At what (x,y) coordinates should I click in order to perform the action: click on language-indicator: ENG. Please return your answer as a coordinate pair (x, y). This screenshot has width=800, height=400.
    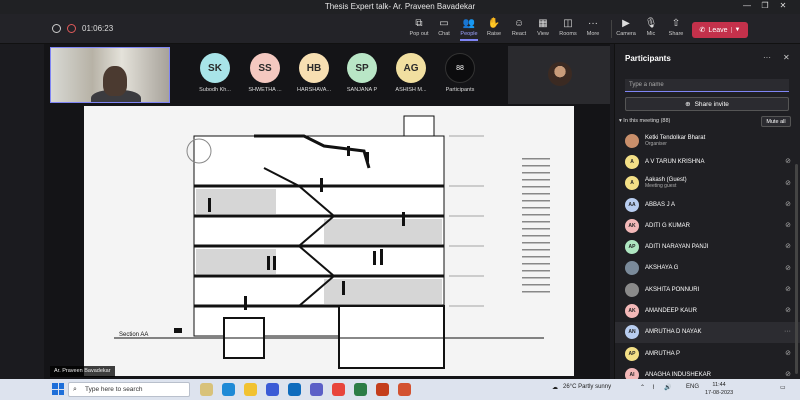
    Looking at the image, I should click on (692, 387).